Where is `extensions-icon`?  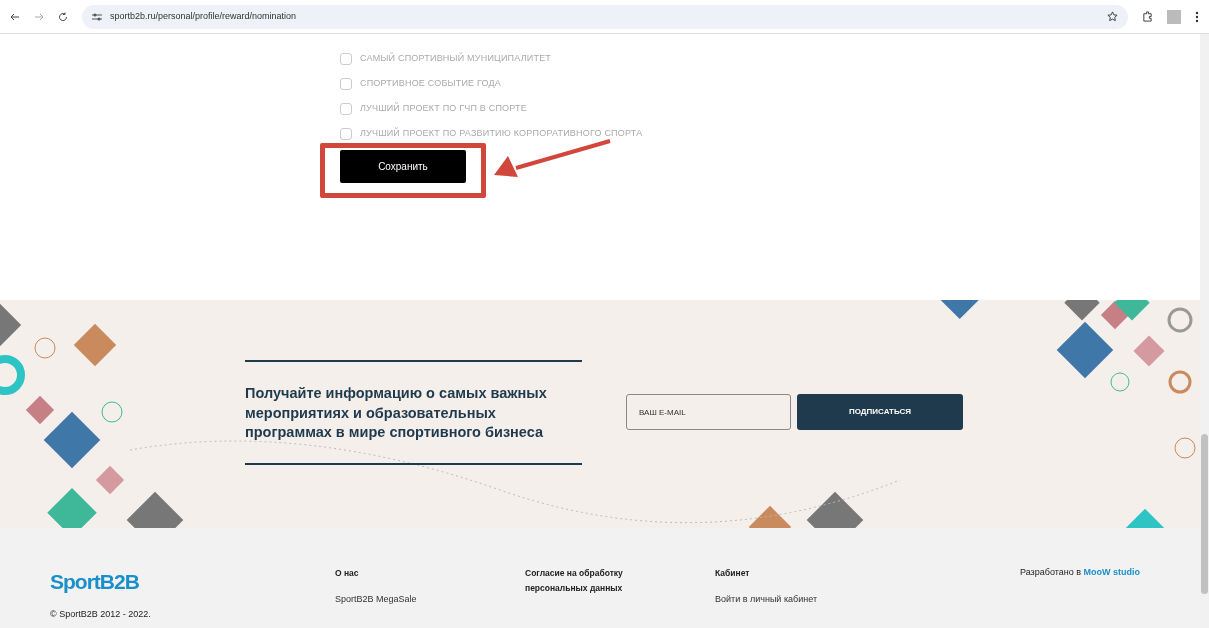 extensions-icon is located at coordinates (1147, 16).